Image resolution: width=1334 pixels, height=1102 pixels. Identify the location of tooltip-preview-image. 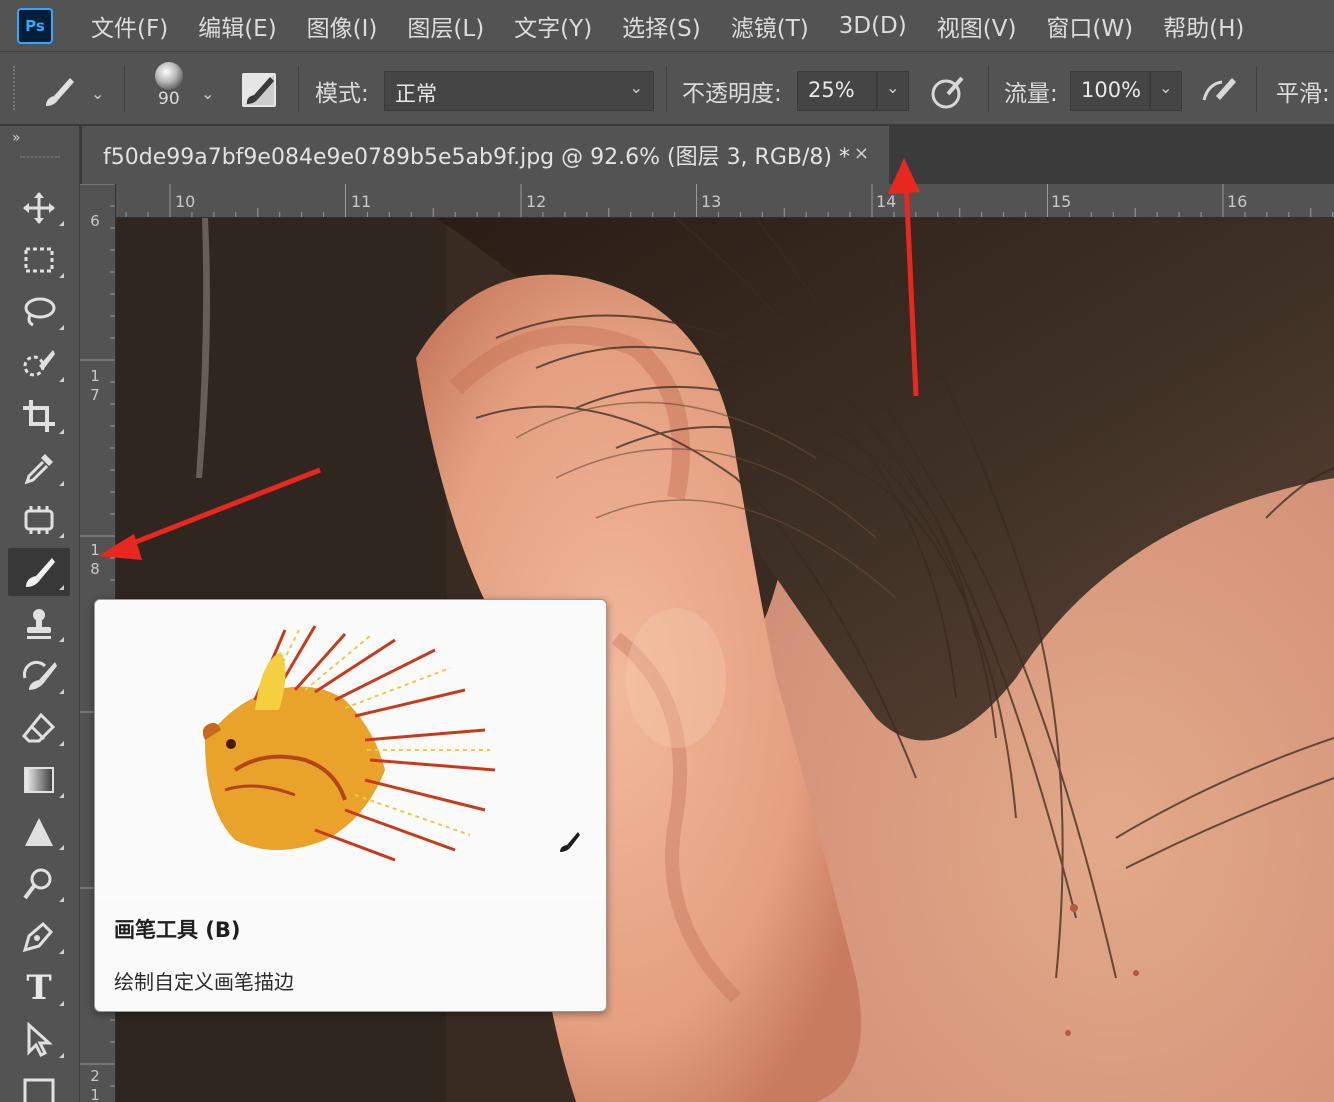
(350, 750).